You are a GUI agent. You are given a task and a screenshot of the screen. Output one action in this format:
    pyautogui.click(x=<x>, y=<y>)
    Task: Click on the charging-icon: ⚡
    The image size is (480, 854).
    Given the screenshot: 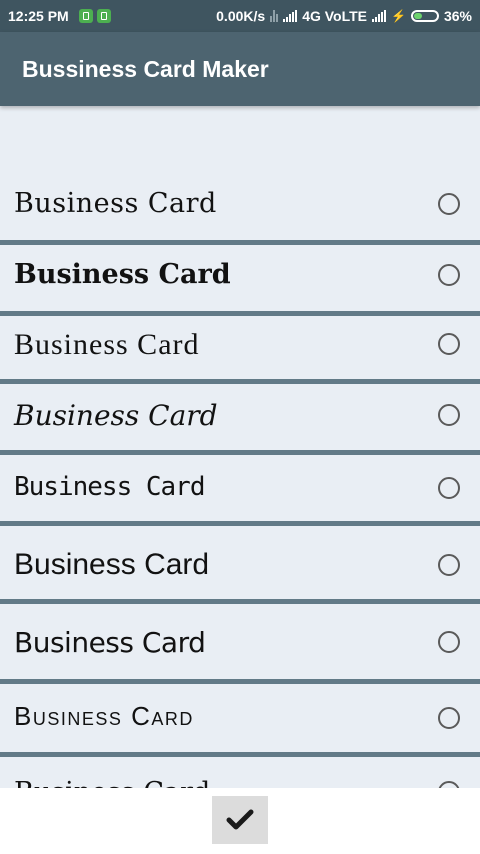 What is the action you would take?
    pyautogui.click(x=398, y=16)
    